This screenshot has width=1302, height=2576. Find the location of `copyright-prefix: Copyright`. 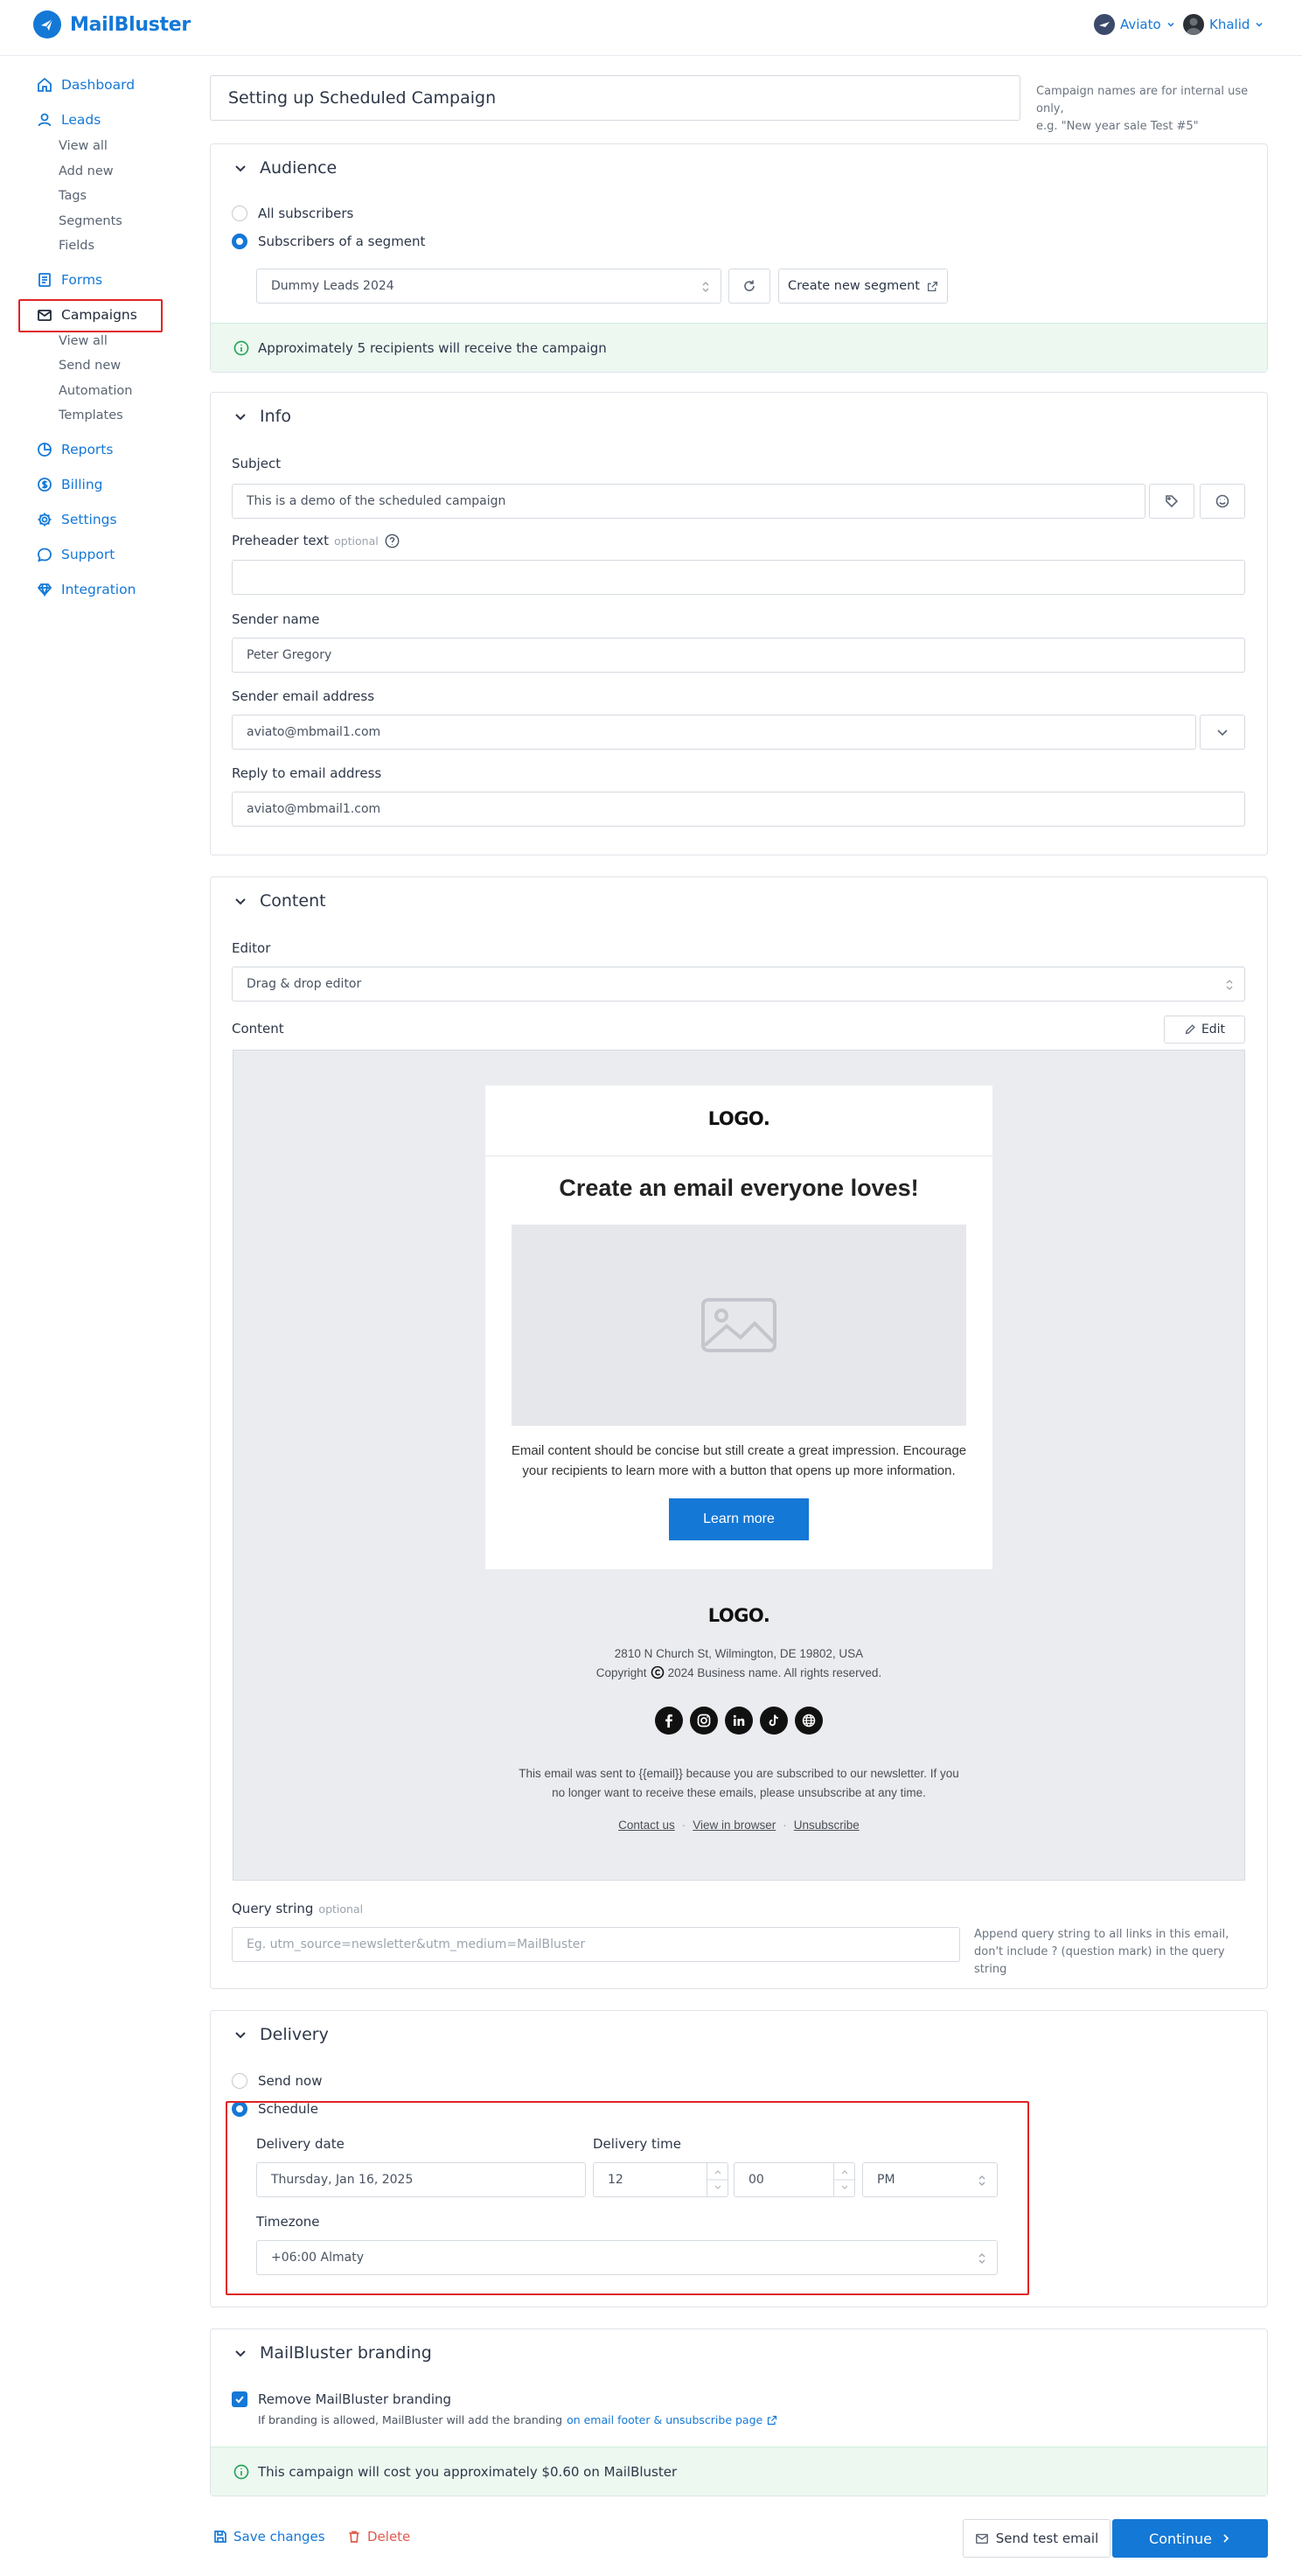

copyright-prefix: Copyright is located at coordinates (621, 1672).